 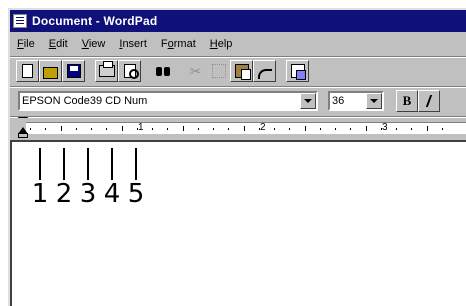 I want to click on menu-bar: File Edit View Insert Format Help, so click(x=238, y=44).